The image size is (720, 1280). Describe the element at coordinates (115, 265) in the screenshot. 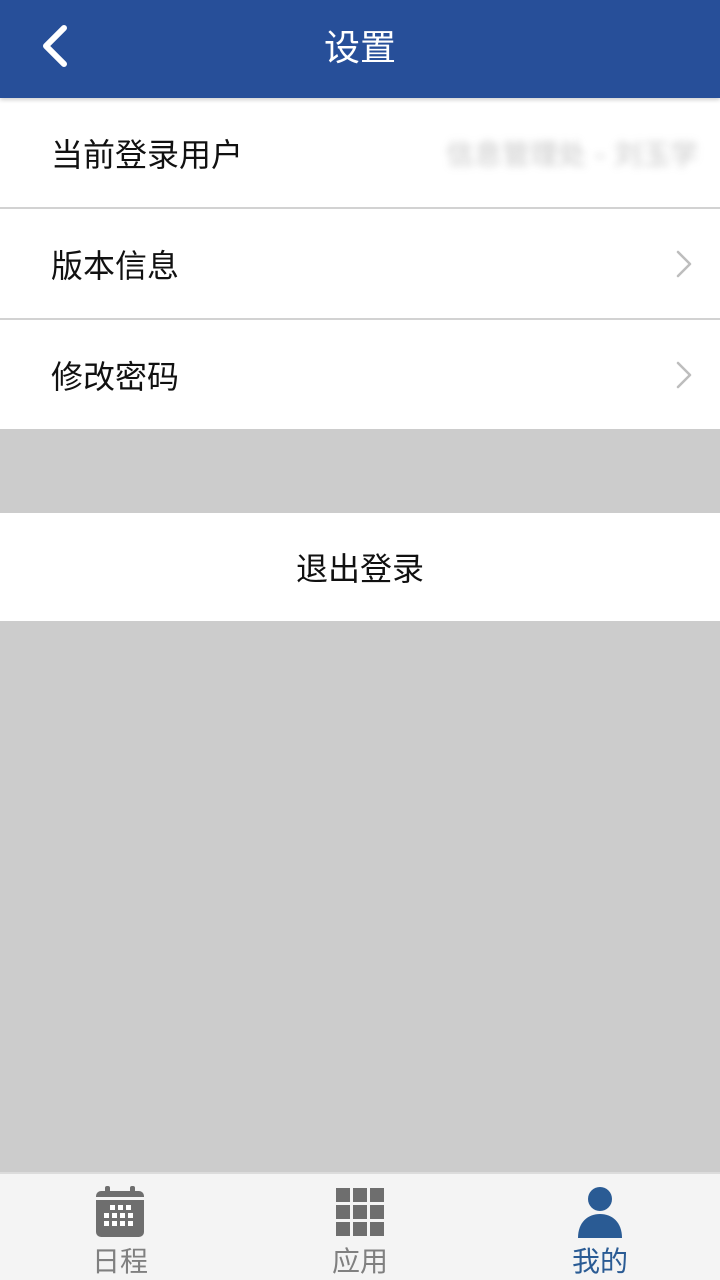

I see `version-info-label: 版本信息` at that location.